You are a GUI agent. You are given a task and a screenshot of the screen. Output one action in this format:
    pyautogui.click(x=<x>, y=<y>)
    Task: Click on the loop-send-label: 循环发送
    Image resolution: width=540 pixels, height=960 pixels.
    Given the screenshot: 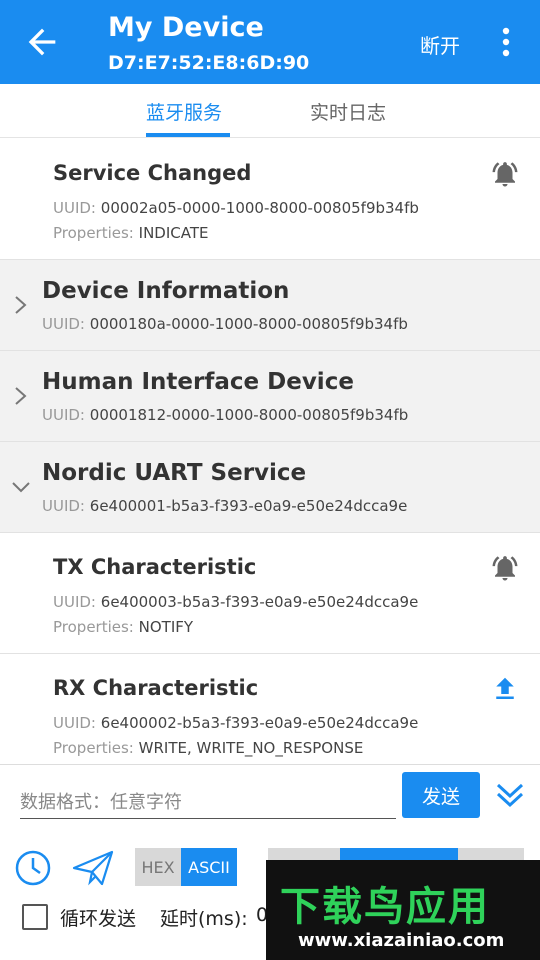 What is the action you would take?
    pyautogui.click(x=98, y=919)
    